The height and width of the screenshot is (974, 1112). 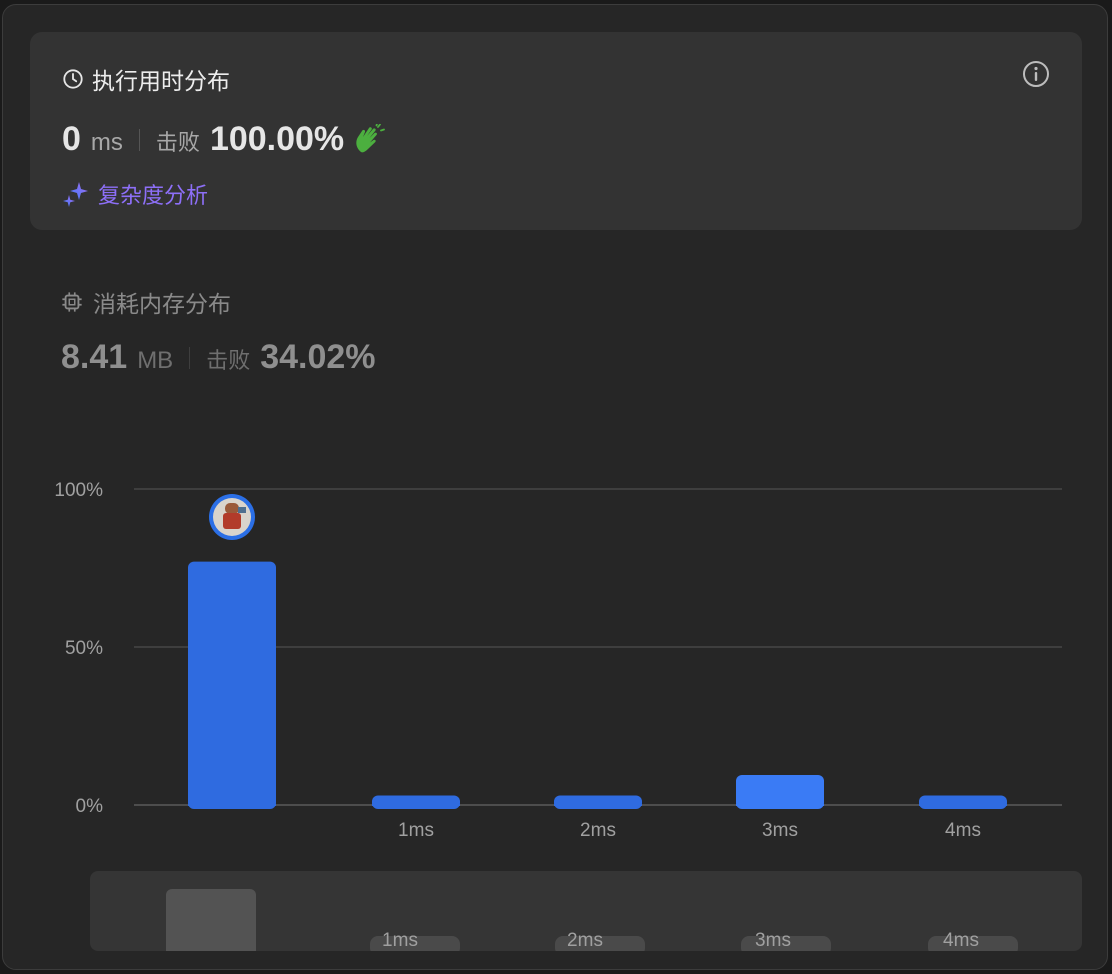 I want to click on x-tick-label: 4ms, so click(x=963, y=830).